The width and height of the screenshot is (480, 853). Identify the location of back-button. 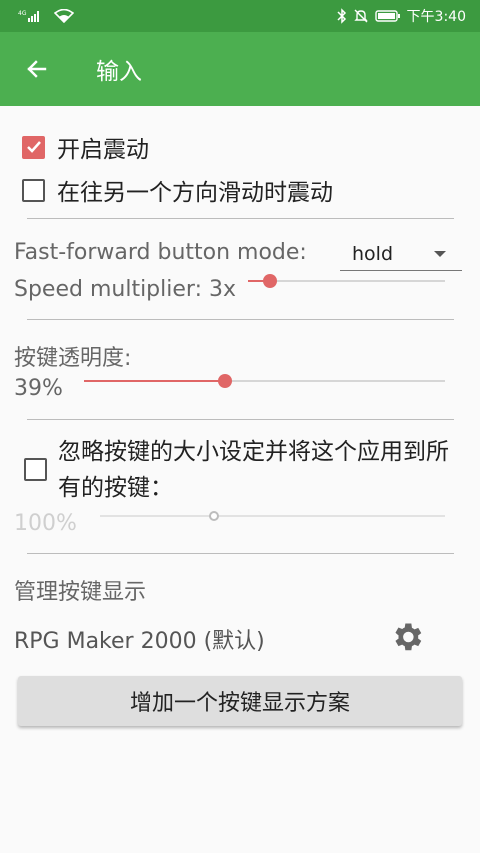
(38, 69).